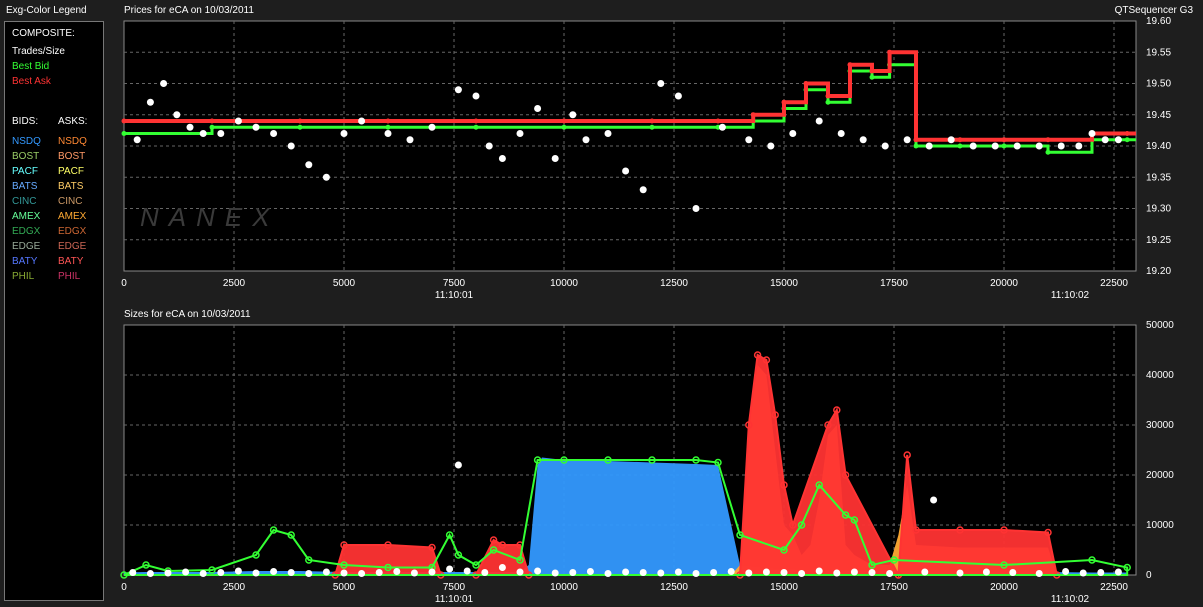 The height and width of the screenshot is (607, 1203). What do you see at coordinates (1160, 325) in the screenshot?
I see `y-tick-label: 50000` at bounding box center [1160, 325].